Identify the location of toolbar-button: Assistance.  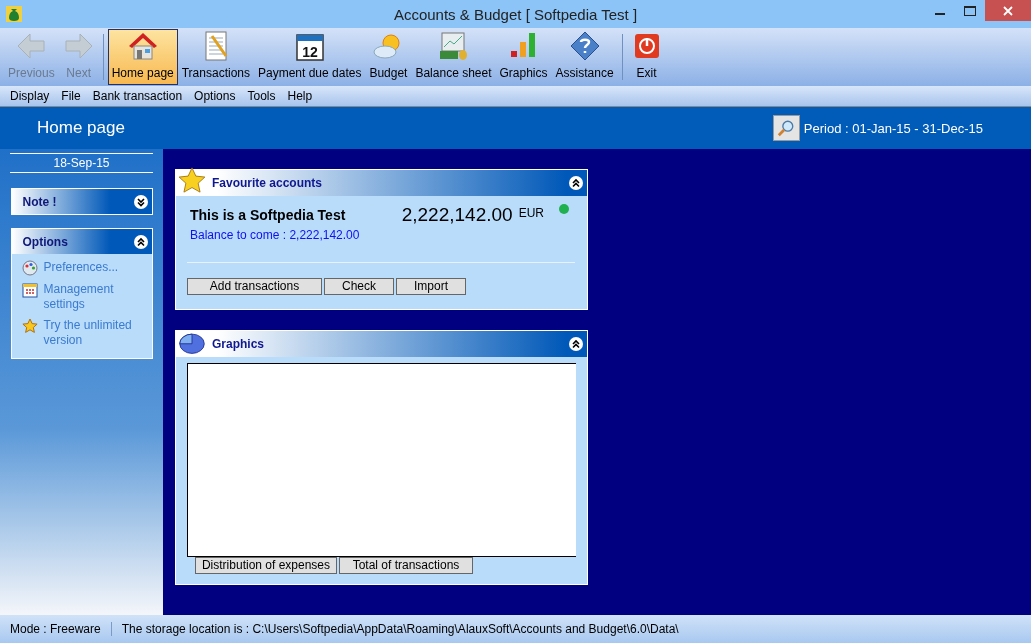
(584, 57).